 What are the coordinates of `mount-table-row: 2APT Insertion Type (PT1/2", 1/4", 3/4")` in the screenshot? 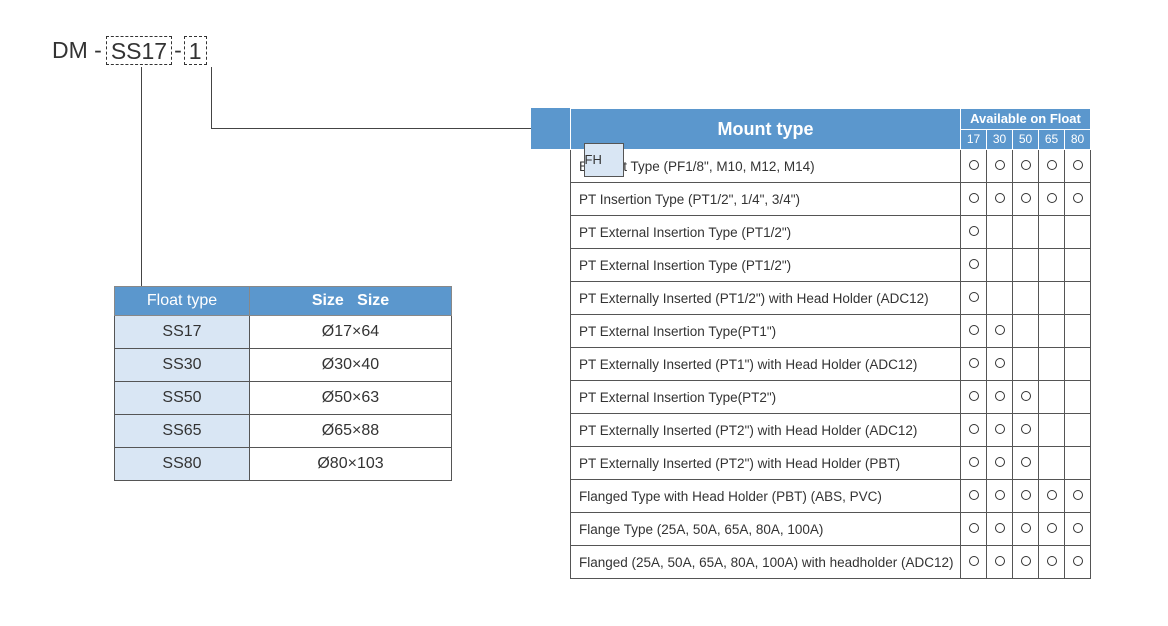 It's located at (811, 179).